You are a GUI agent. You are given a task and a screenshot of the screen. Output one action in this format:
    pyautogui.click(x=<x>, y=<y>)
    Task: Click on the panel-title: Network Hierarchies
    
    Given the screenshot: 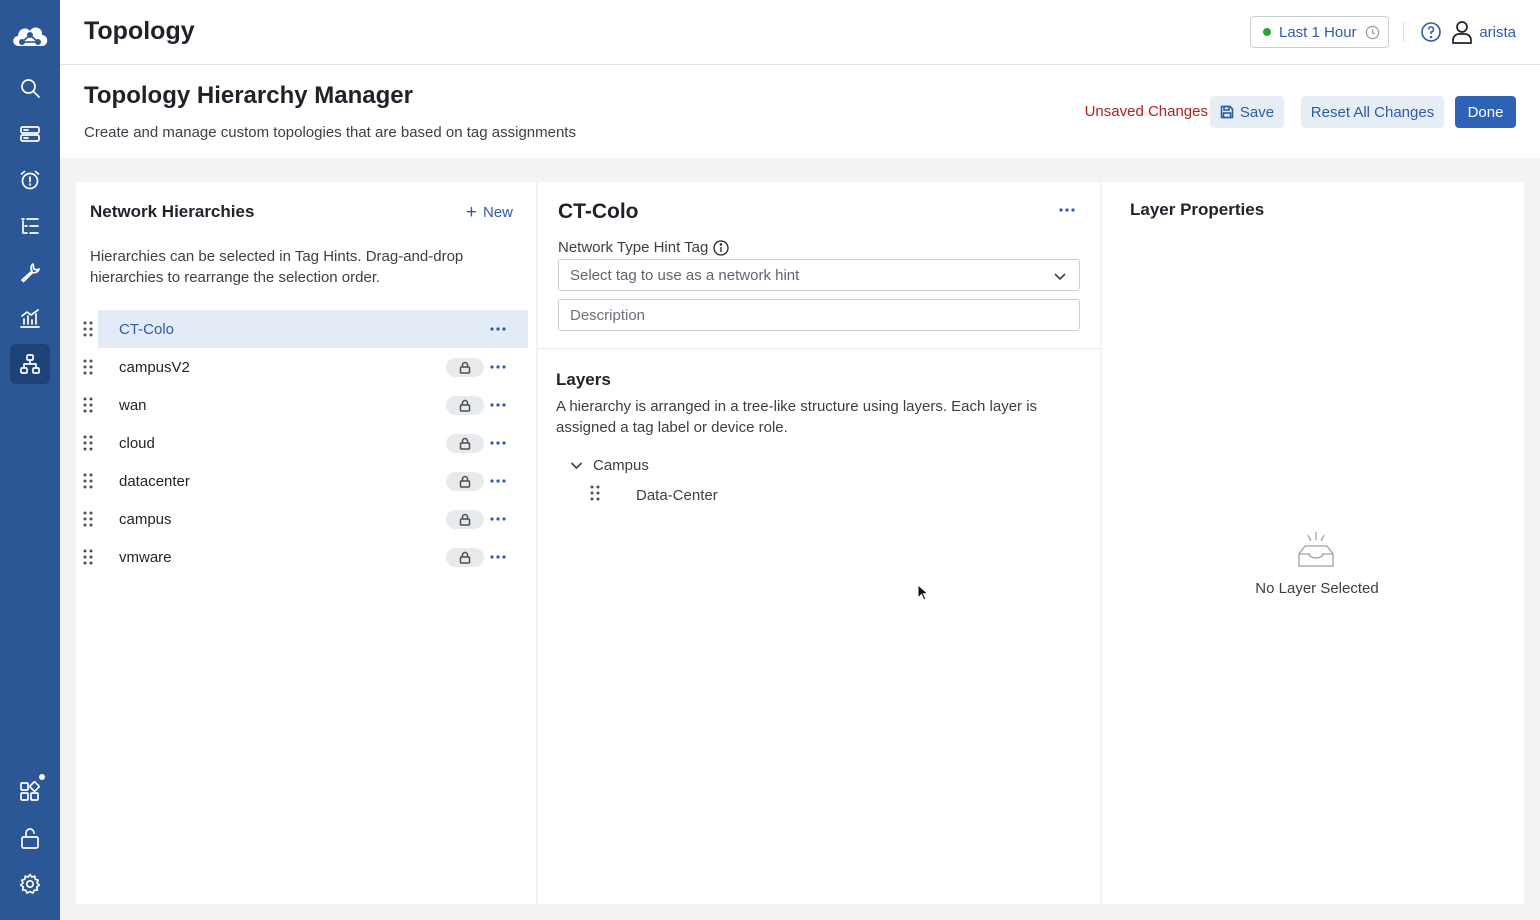 What is the action you would take?
    pyautogui.click(x=172, y=211)
    